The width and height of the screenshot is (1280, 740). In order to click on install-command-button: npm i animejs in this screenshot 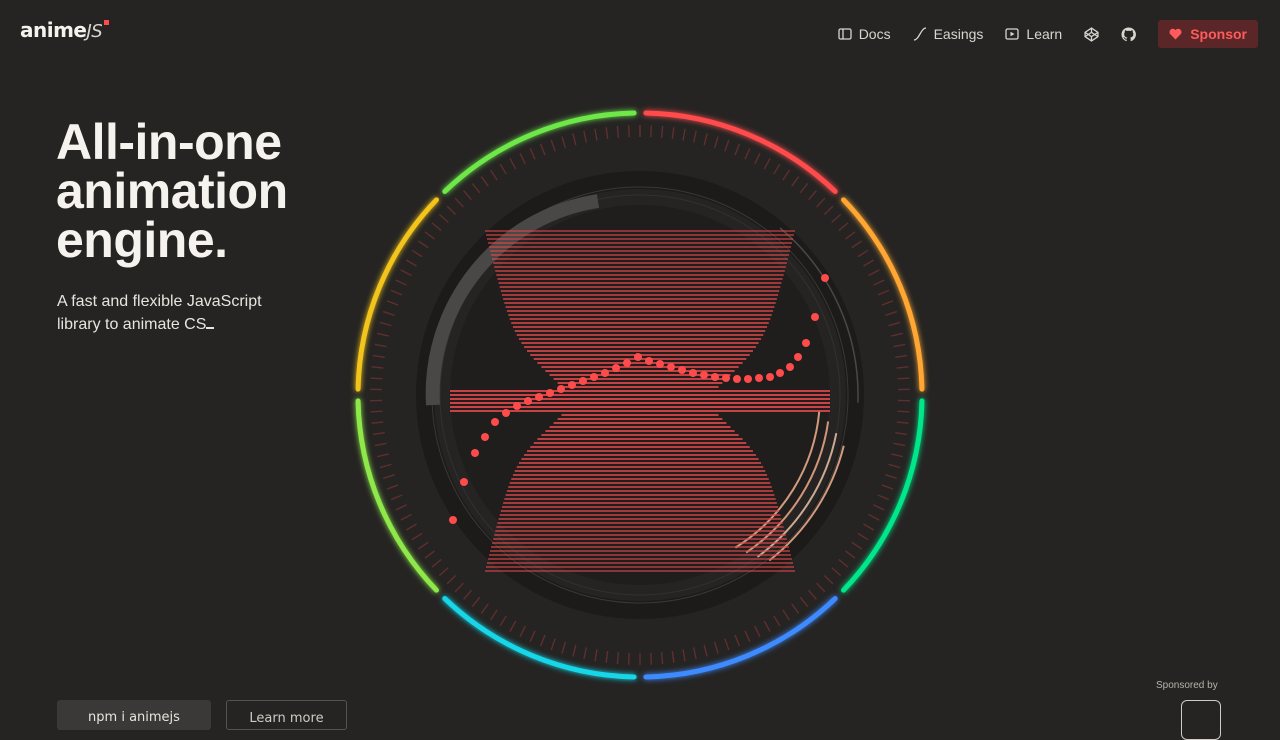, I will do `click(134, 715)`.